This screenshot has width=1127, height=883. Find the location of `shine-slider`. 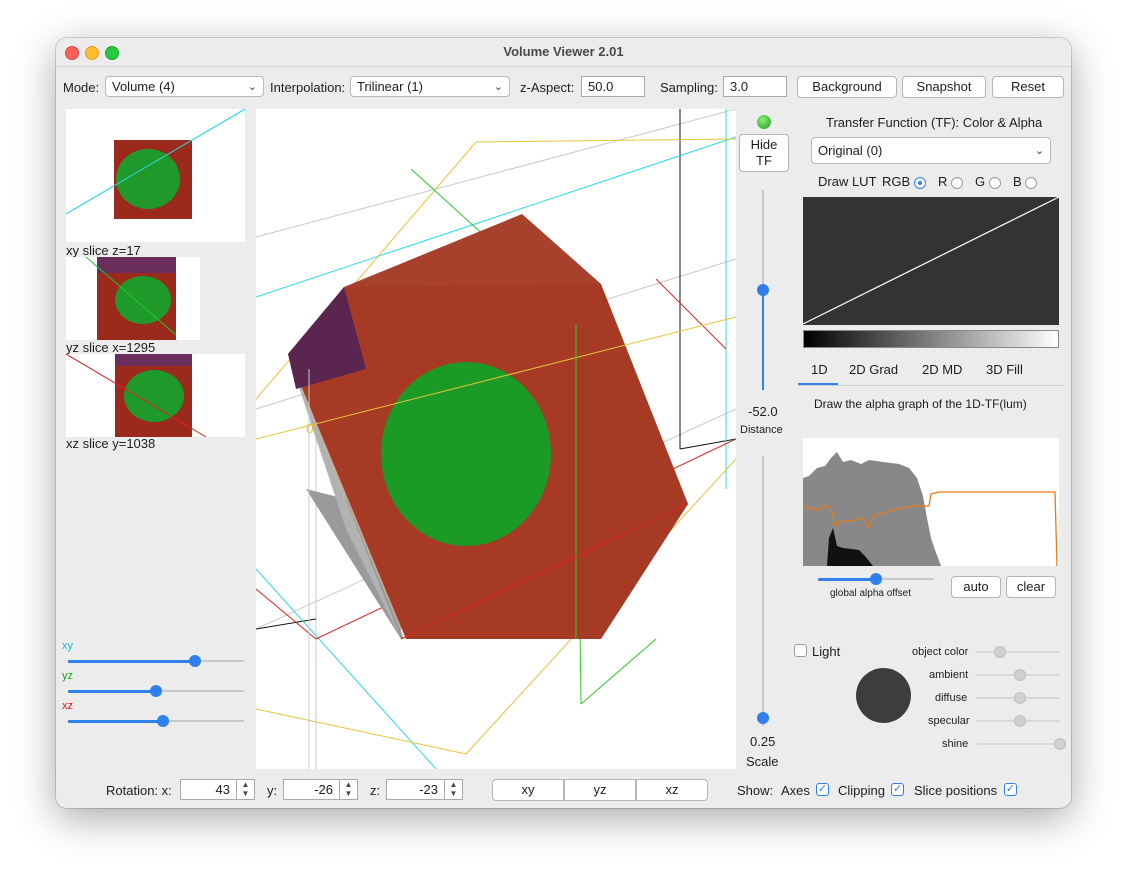

shine-slider is located at coordinates (1021, 744).